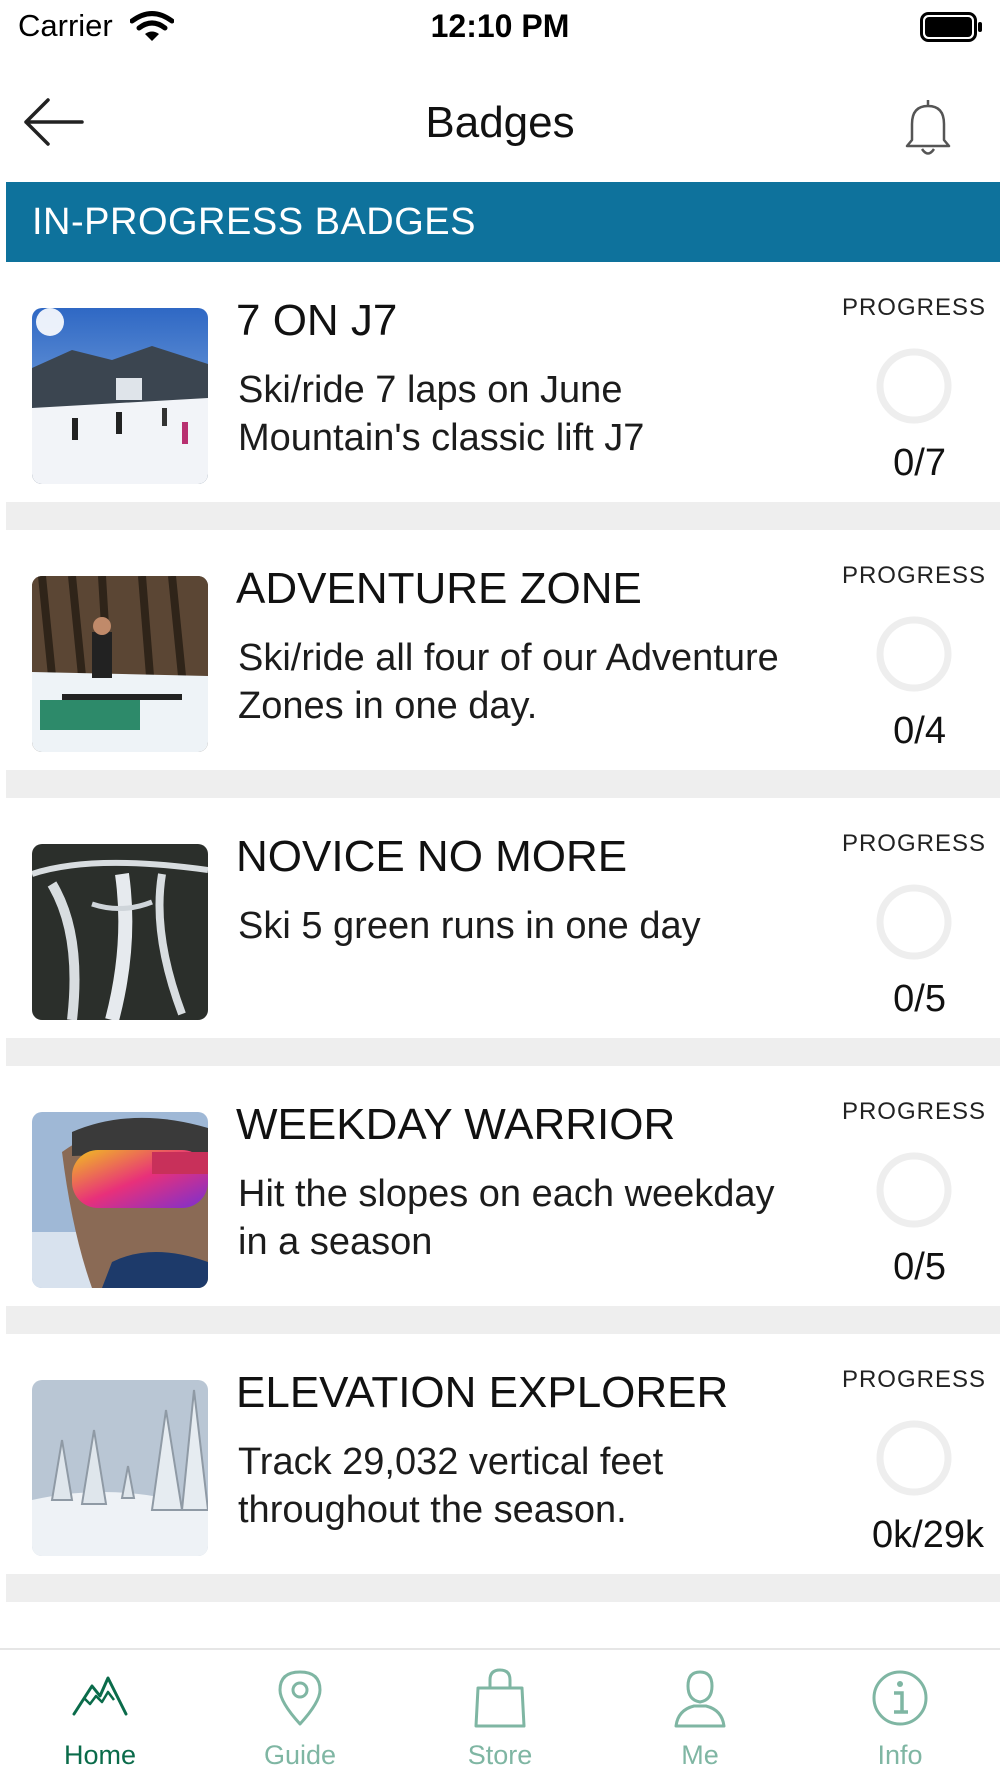  I want to click on shopping-bag-icon, so click(500, 1698).